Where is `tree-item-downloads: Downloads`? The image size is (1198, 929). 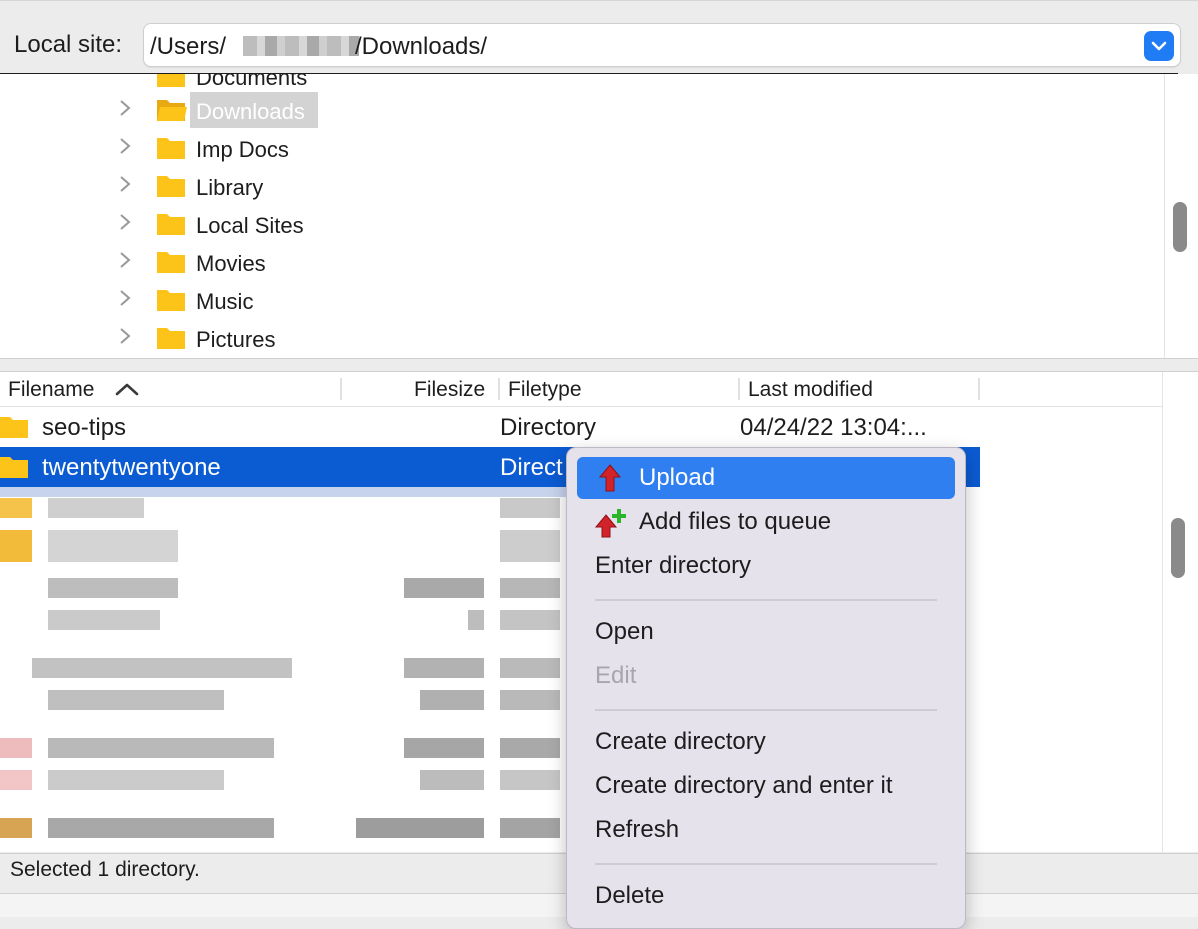 tree-item-downloads: Downloads is located at coordinates (580, 109).